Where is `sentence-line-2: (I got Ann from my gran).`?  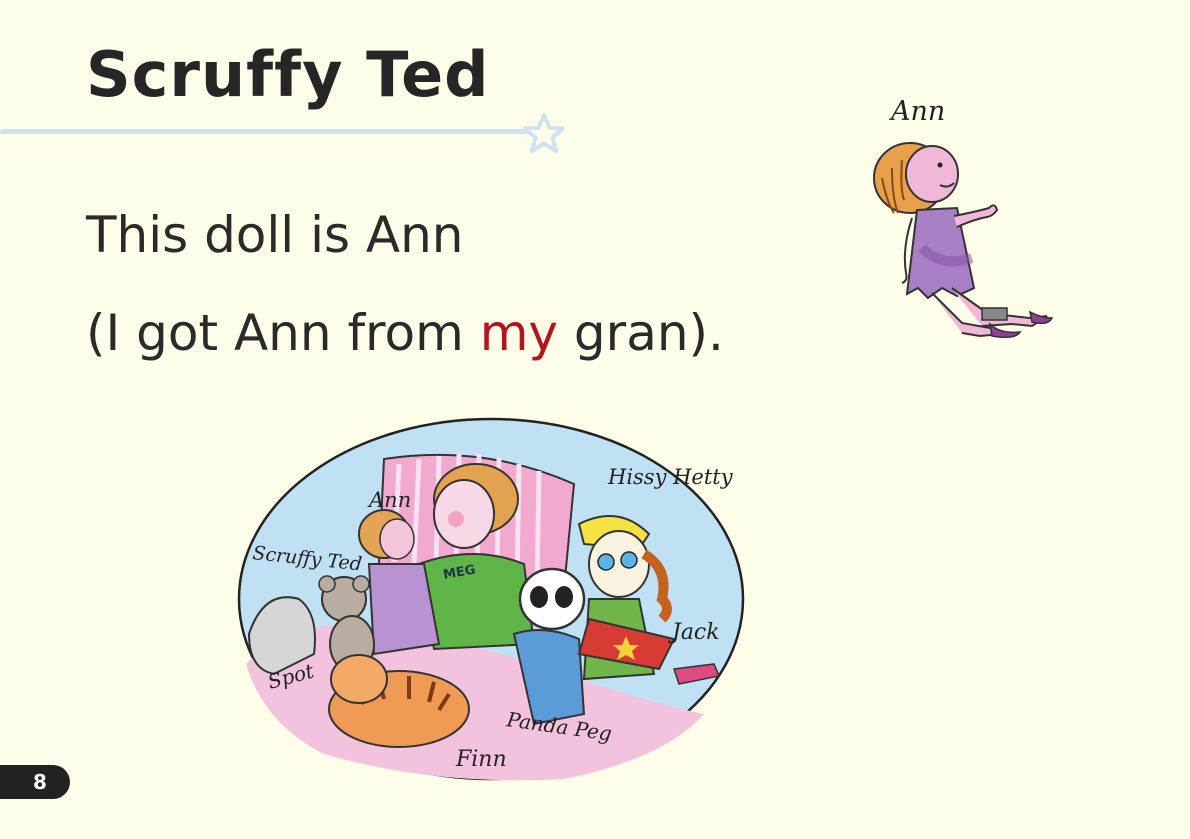 sentence-line-2: (I got Ann from my gran). is located at coordinates (405, 333).